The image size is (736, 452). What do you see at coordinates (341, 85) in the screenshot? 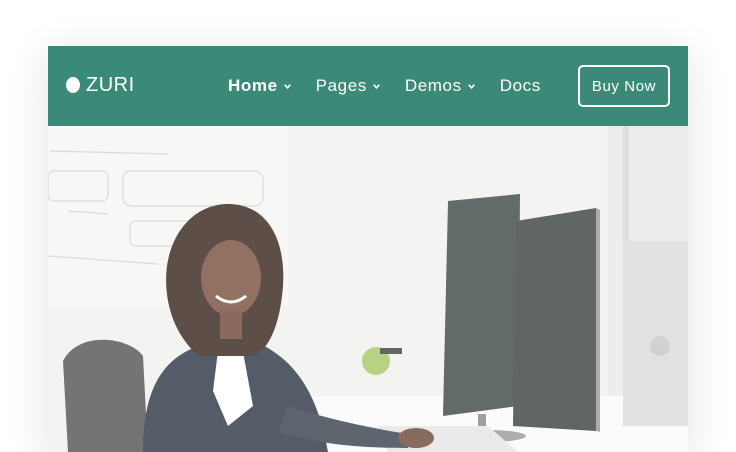
I see `nav-item-label: Pages` at bounding box center [341, 85].